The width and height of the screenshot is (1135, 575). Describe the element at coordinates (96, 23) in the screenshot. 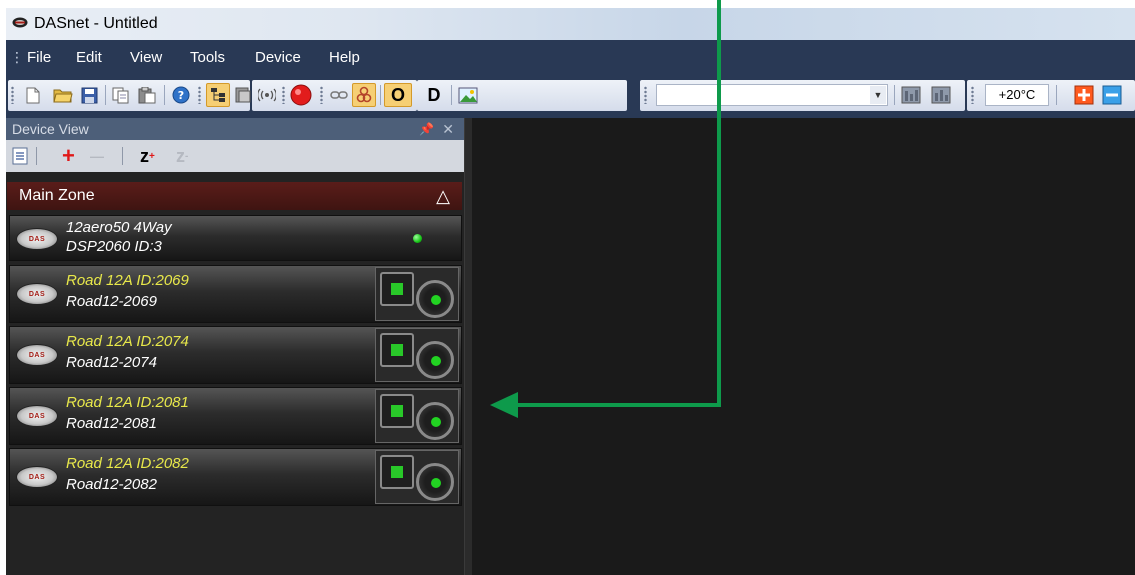

I see `window-title: DASnet - Untitled` at that location.